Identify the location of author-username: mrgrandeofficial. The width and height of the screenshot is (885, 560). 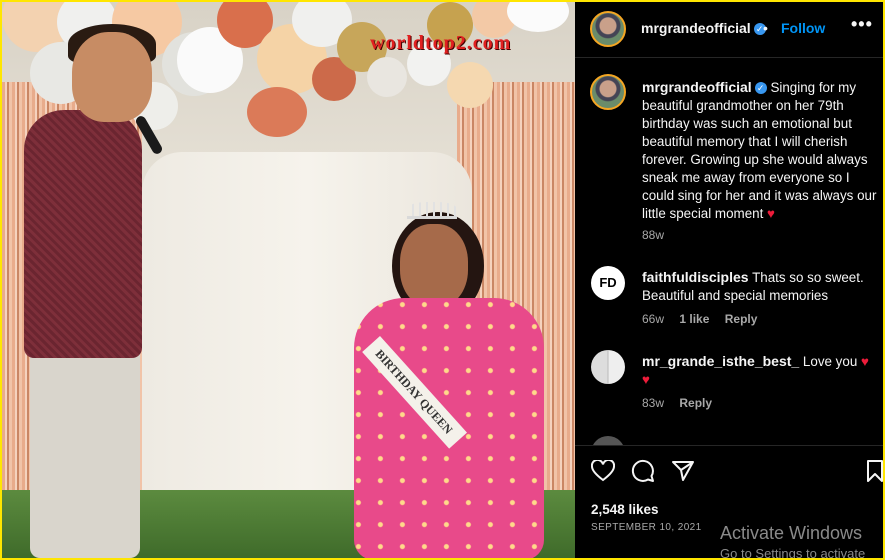
(696, 28).